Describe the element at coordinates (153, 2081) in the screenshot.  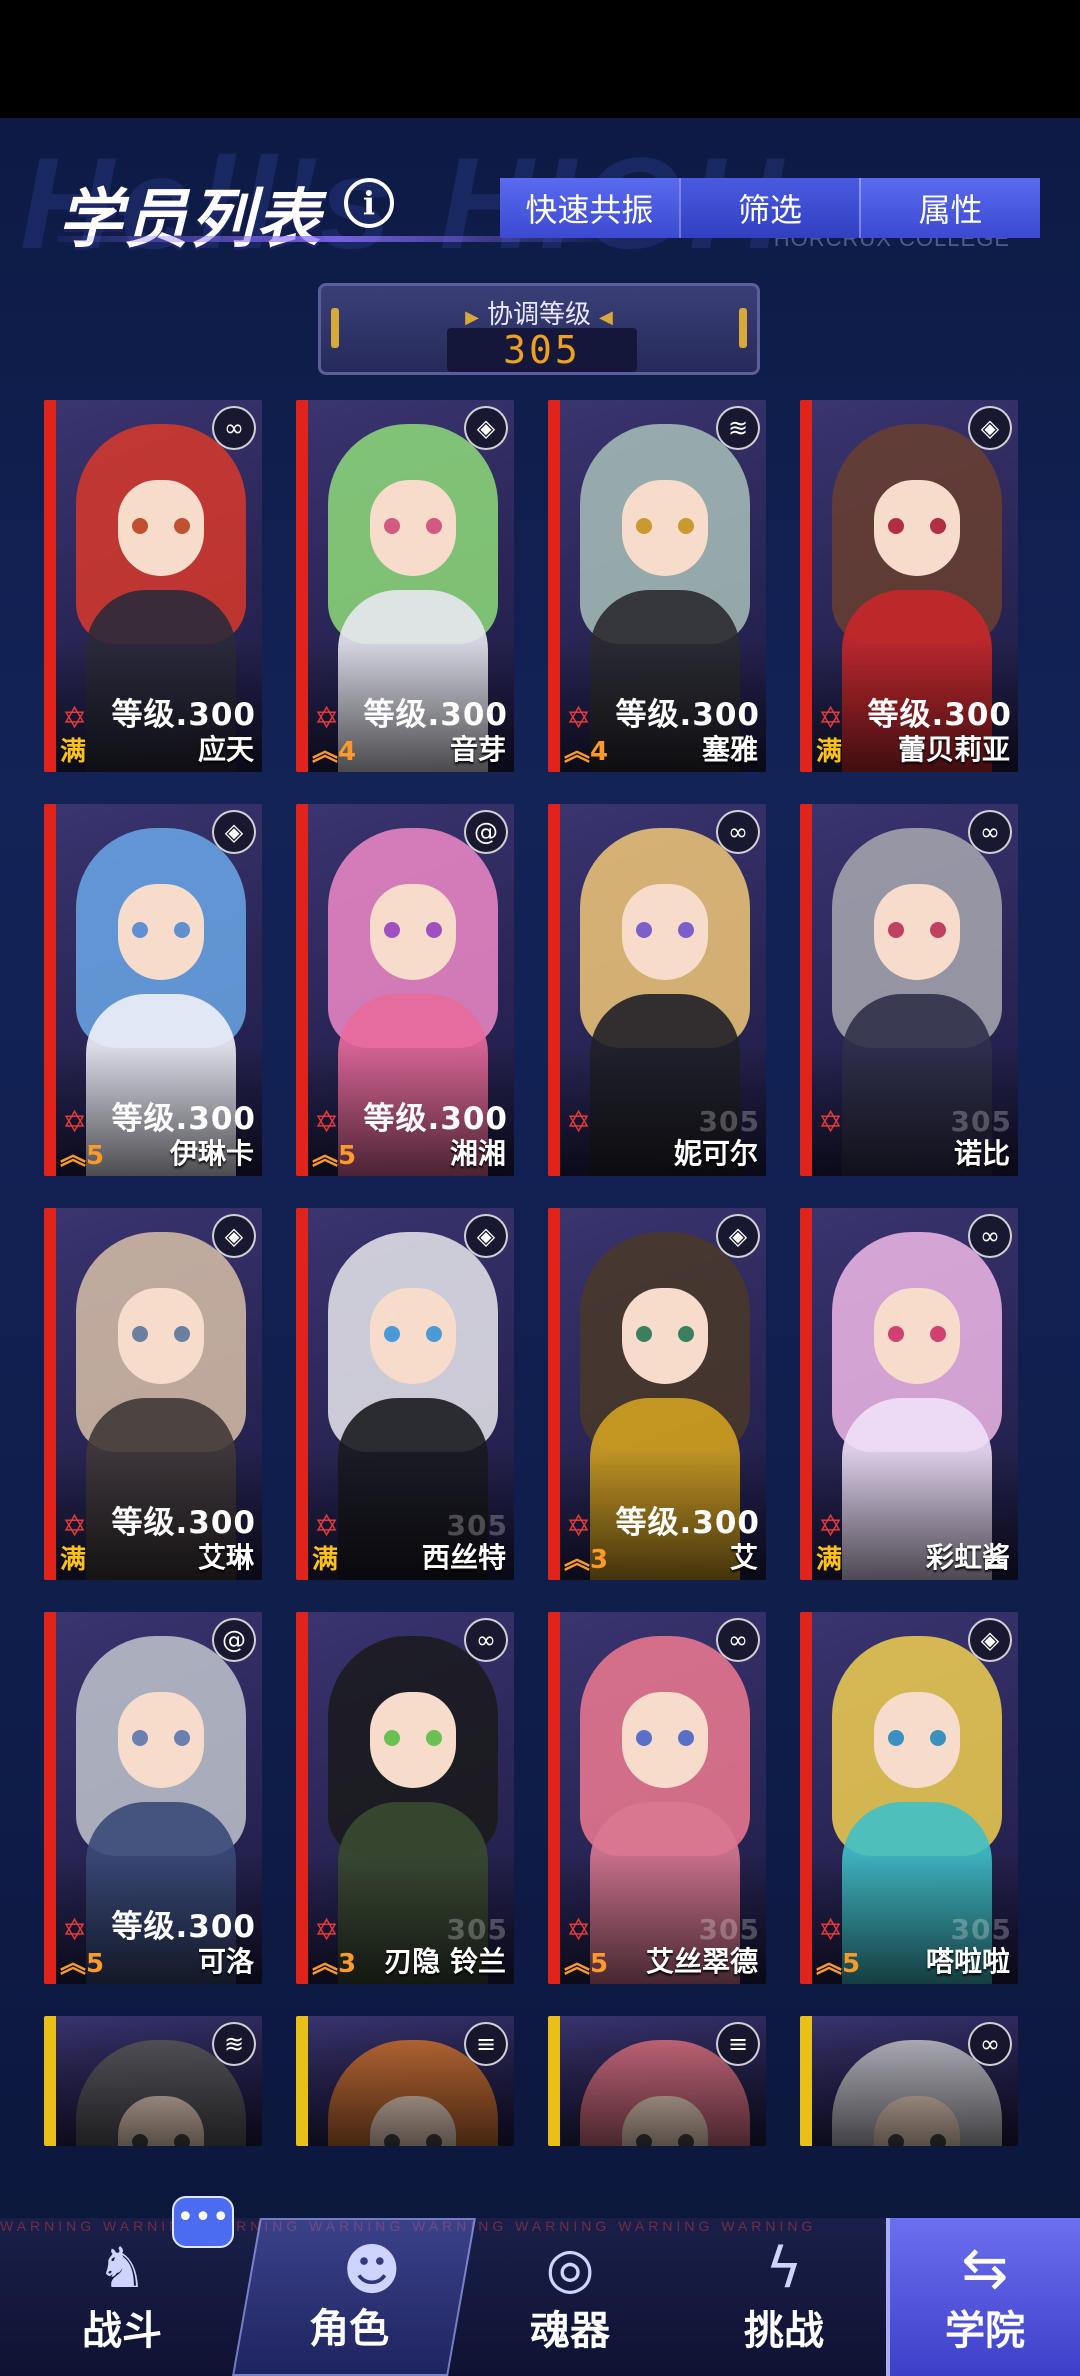
I see `student-card: ≋` at that location.